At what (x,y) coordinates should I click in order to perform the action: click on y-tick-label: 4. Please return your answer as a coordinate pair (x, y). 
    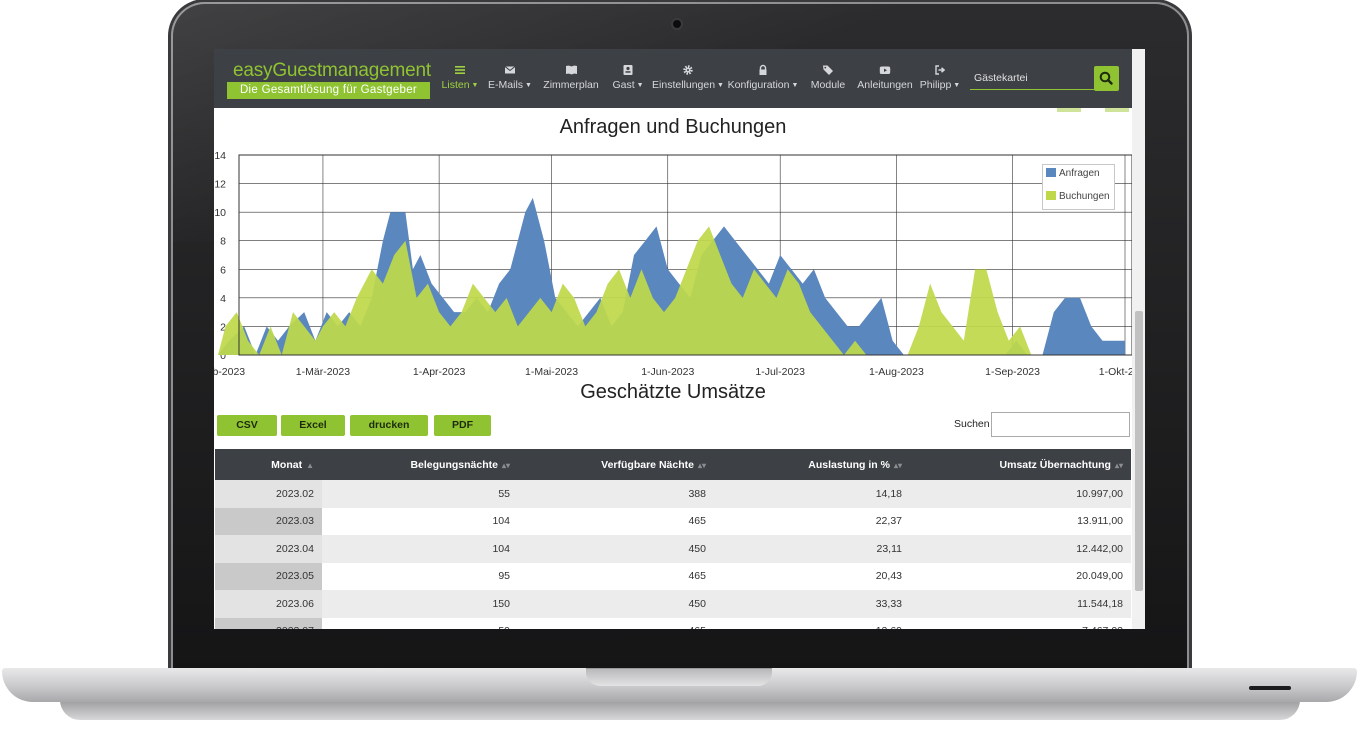
    Looking at the image, I should click on (223, 299).